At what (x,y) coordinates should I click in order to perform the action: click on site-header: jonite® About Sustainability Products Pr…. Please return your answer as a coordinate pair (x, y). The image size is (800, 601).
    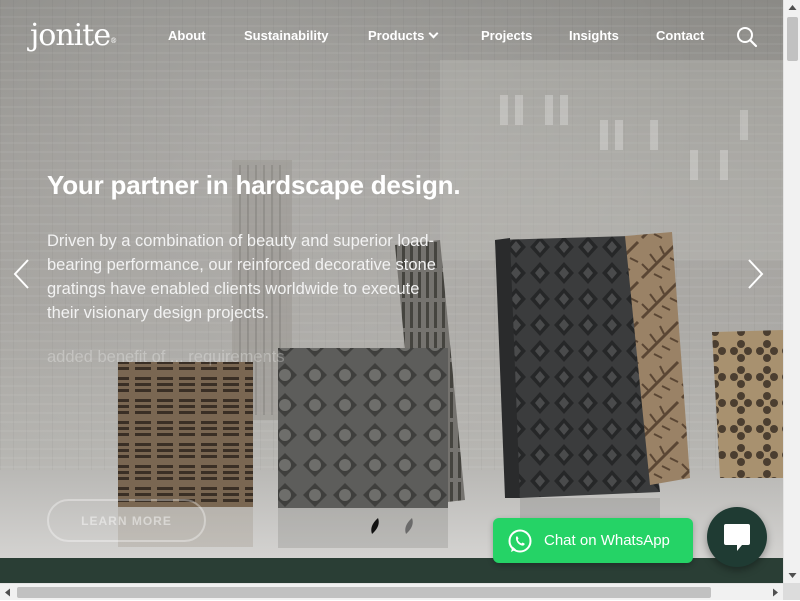
    Looking at the image, I should click on (391, 38).